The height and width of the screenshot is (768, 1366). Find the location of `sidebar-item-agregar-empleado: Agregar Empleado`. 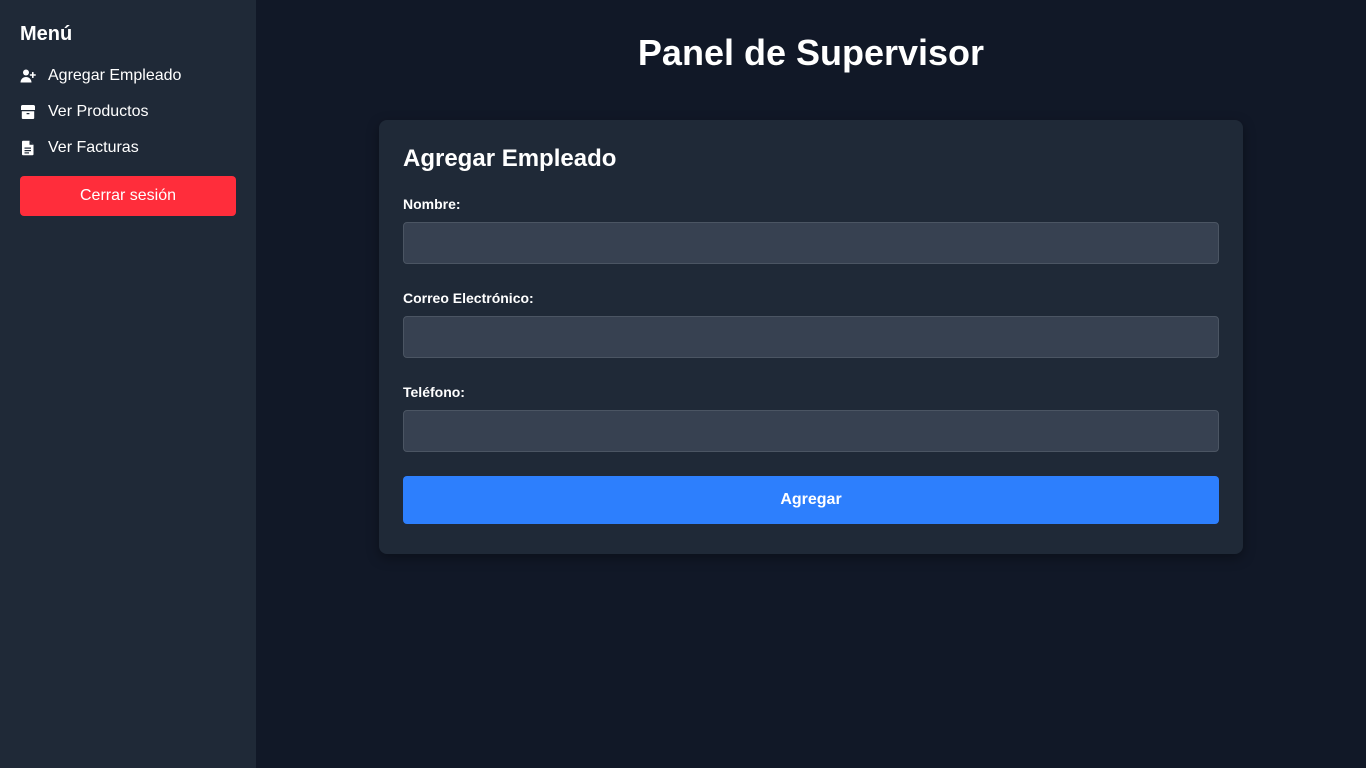

sidebar-item-agregar-empleado: Agregar Empleado is located at coordinates (128, 76).